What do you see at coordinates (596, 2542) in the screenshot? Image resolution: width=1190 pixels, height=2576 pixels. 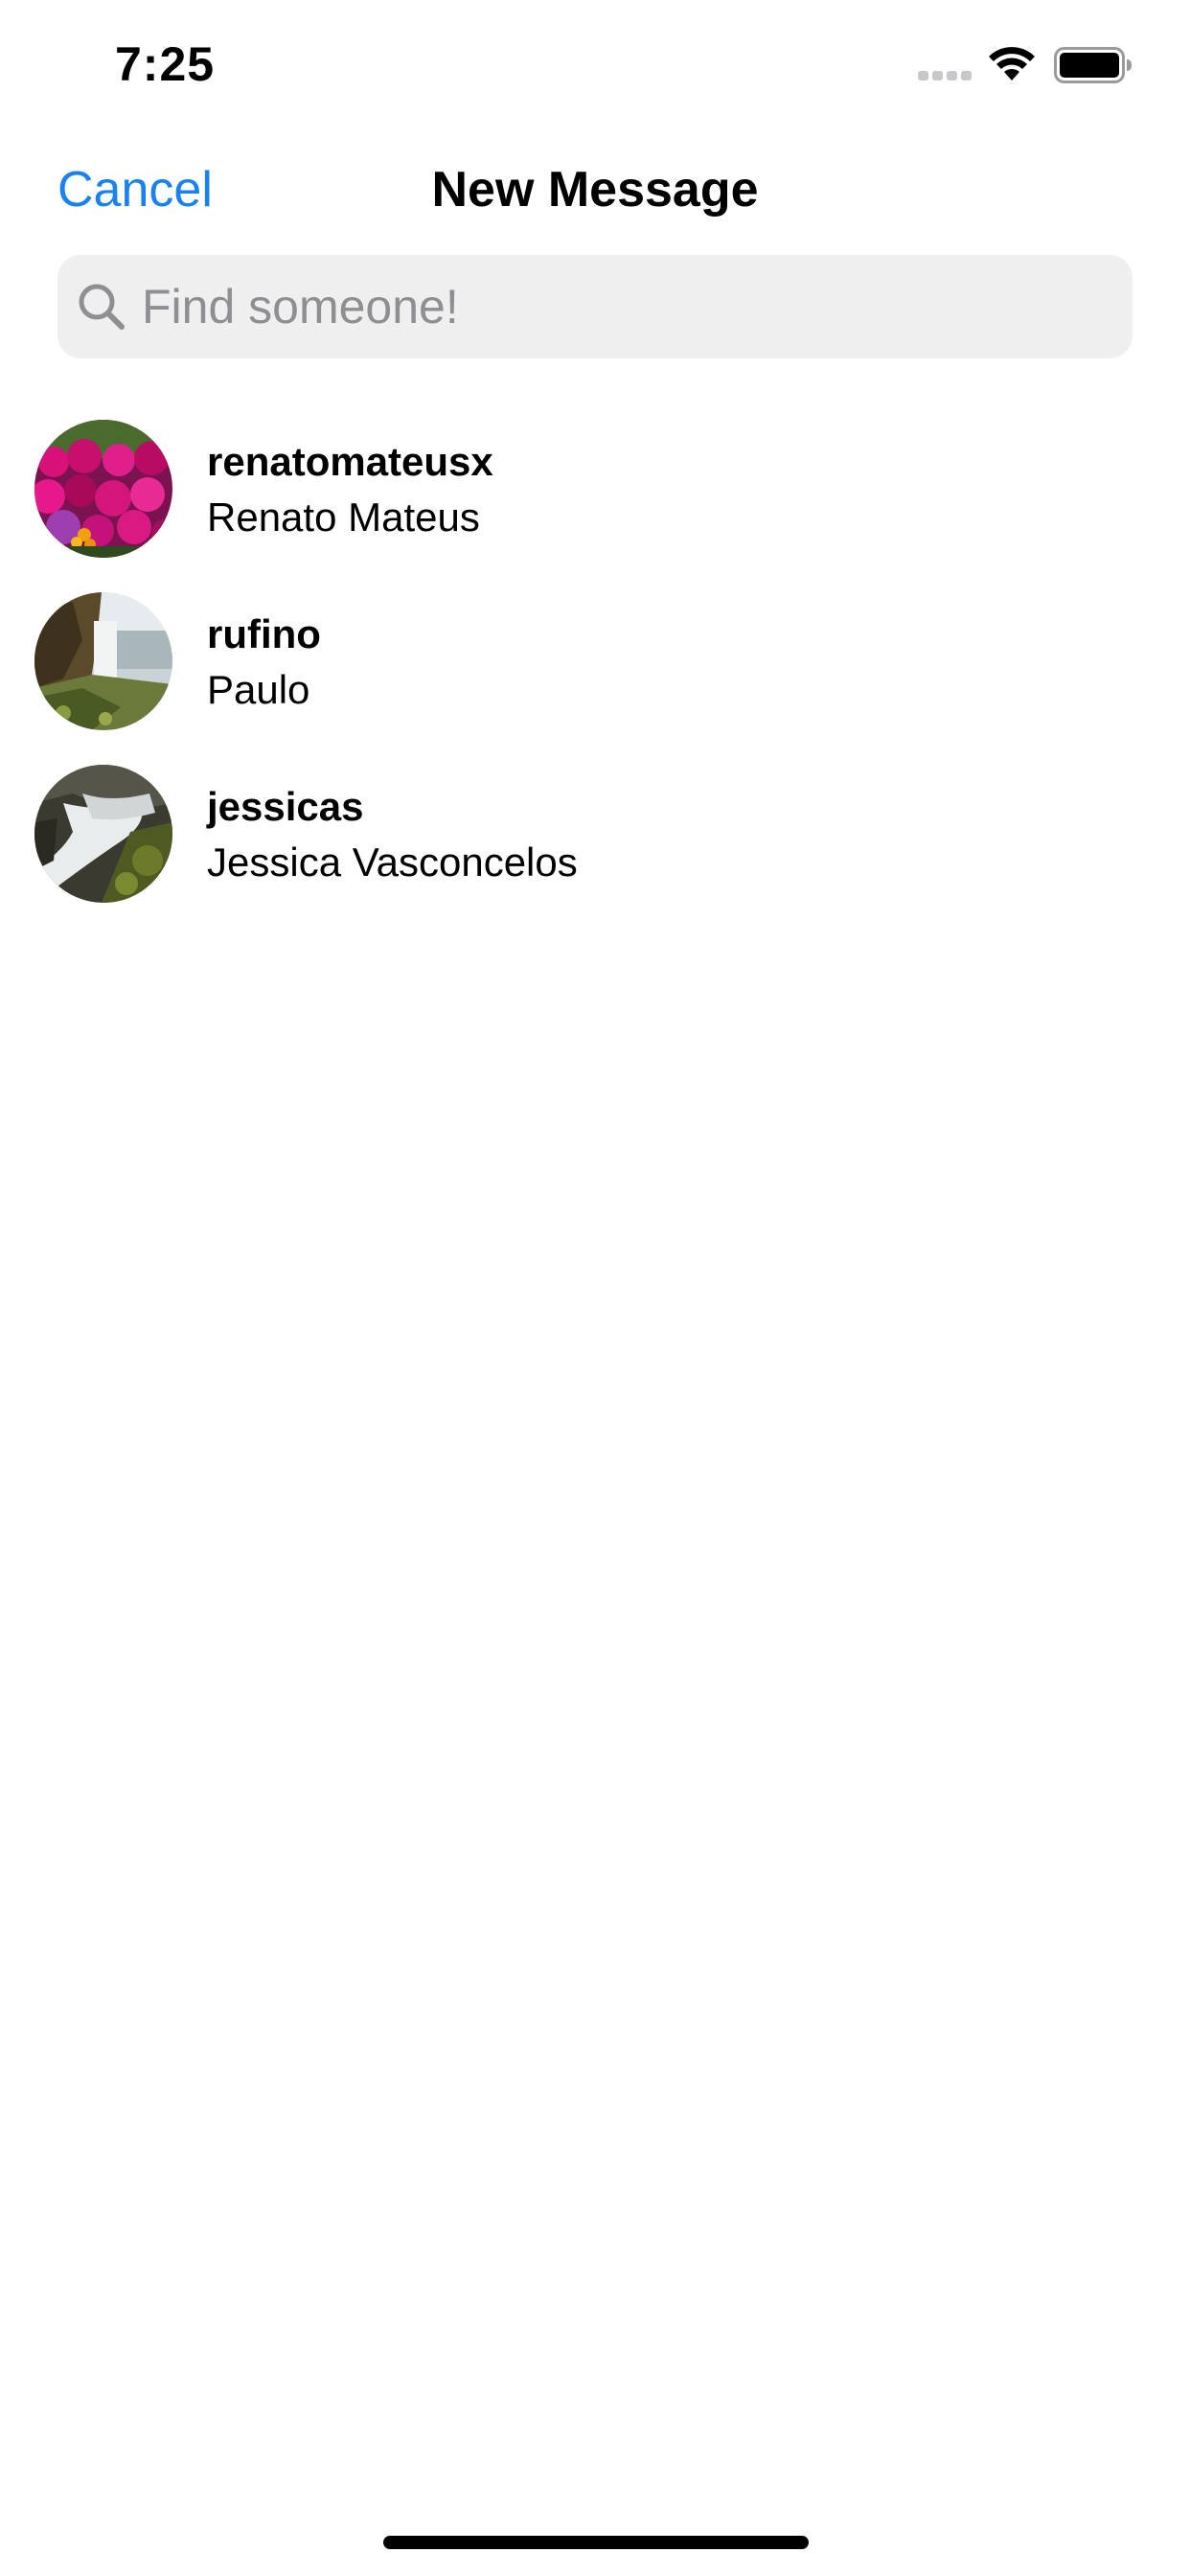 I see `home-indicator` at bounding box center [596, 2542].